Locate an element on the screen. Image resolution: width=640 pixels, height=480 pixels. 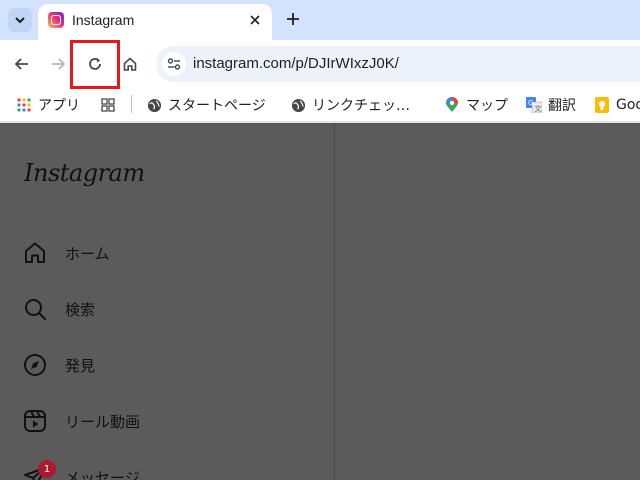
bookmark-label: 翻訳 is located at coordinates (562, 106).